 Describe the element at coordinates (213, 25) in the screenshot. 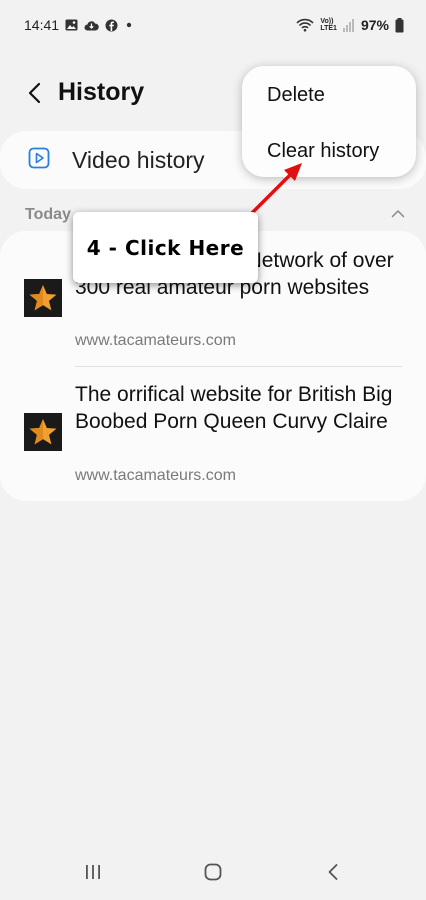

I see `status-bar: 14:41 Vo)) LTE1 97%` at that location.